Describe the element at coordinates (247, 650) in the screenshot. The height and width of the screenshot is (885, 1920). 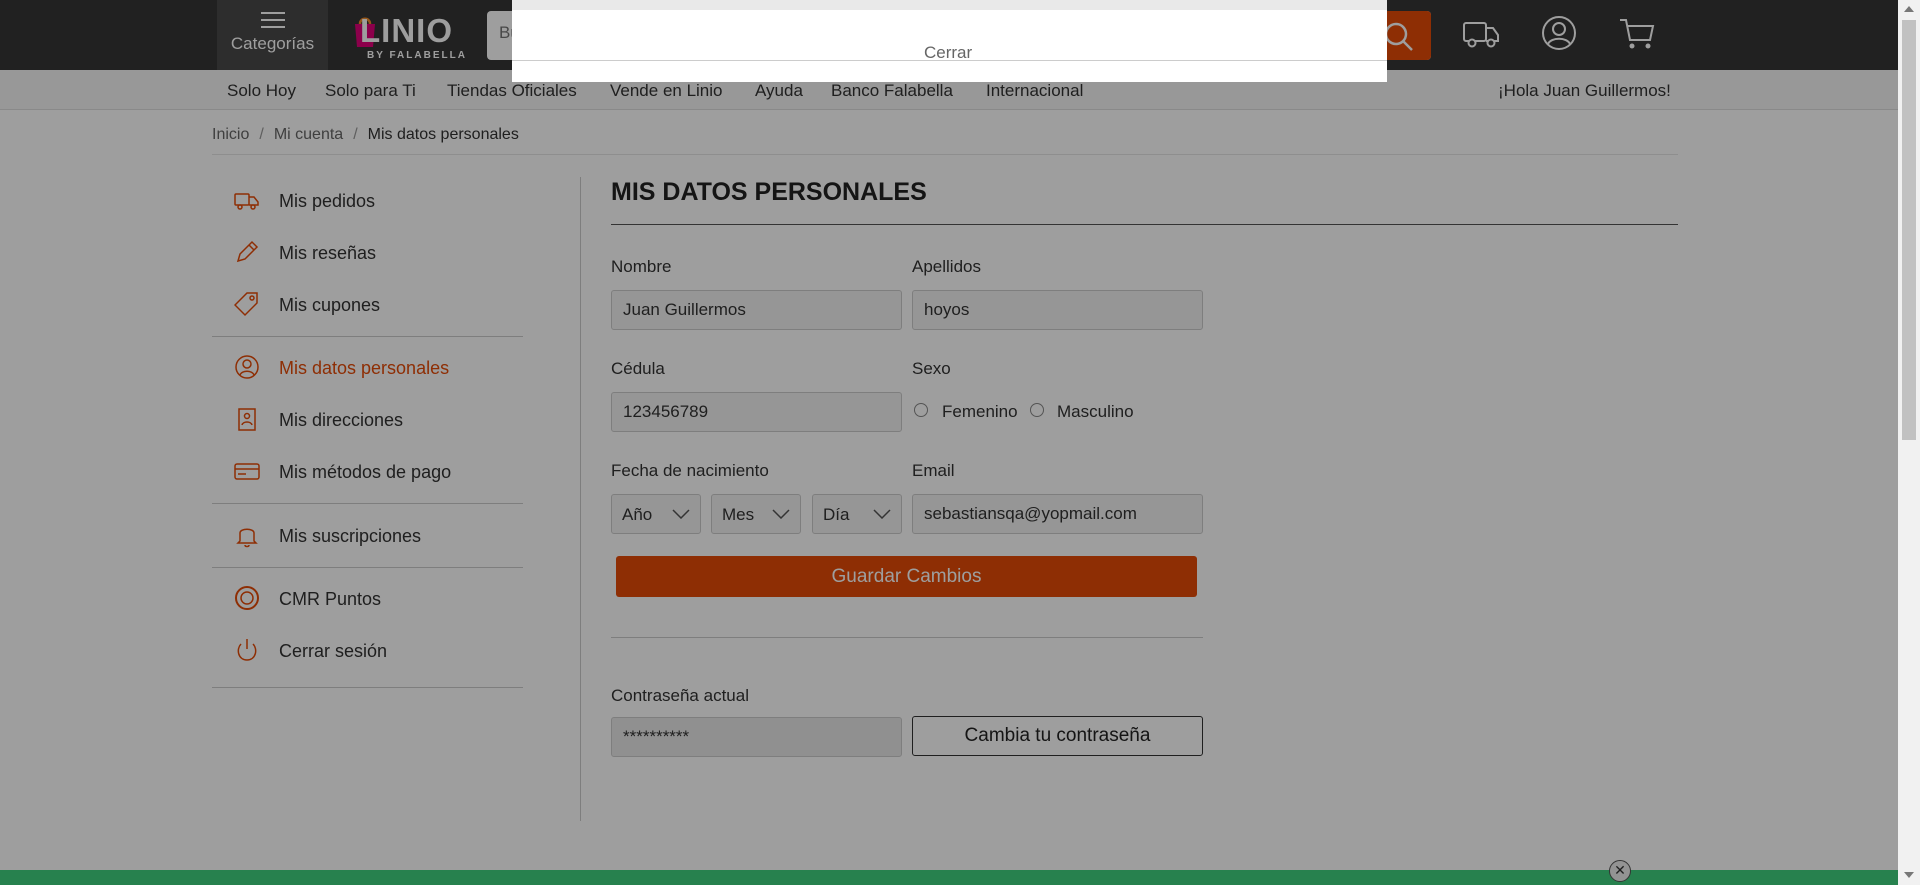
I see `power-icon` at that location.